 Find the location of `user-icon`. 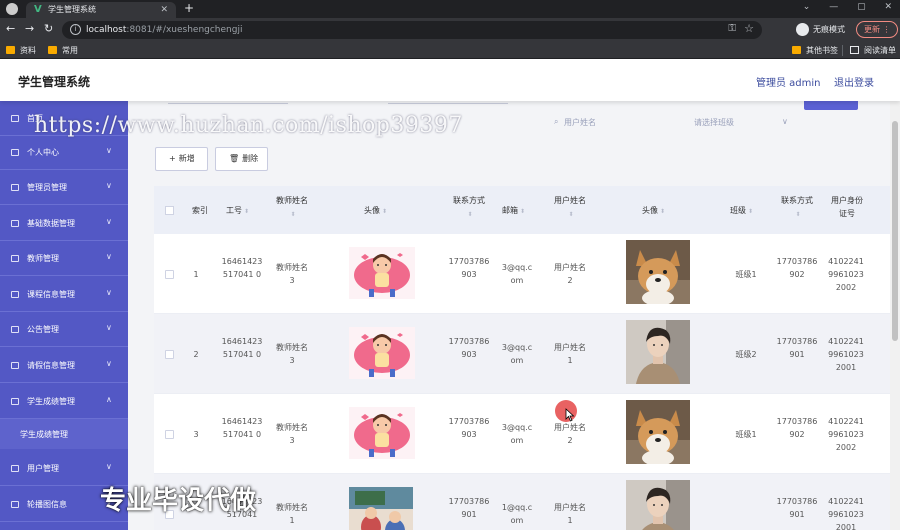

user-icon is located at coordinates (15, 152).